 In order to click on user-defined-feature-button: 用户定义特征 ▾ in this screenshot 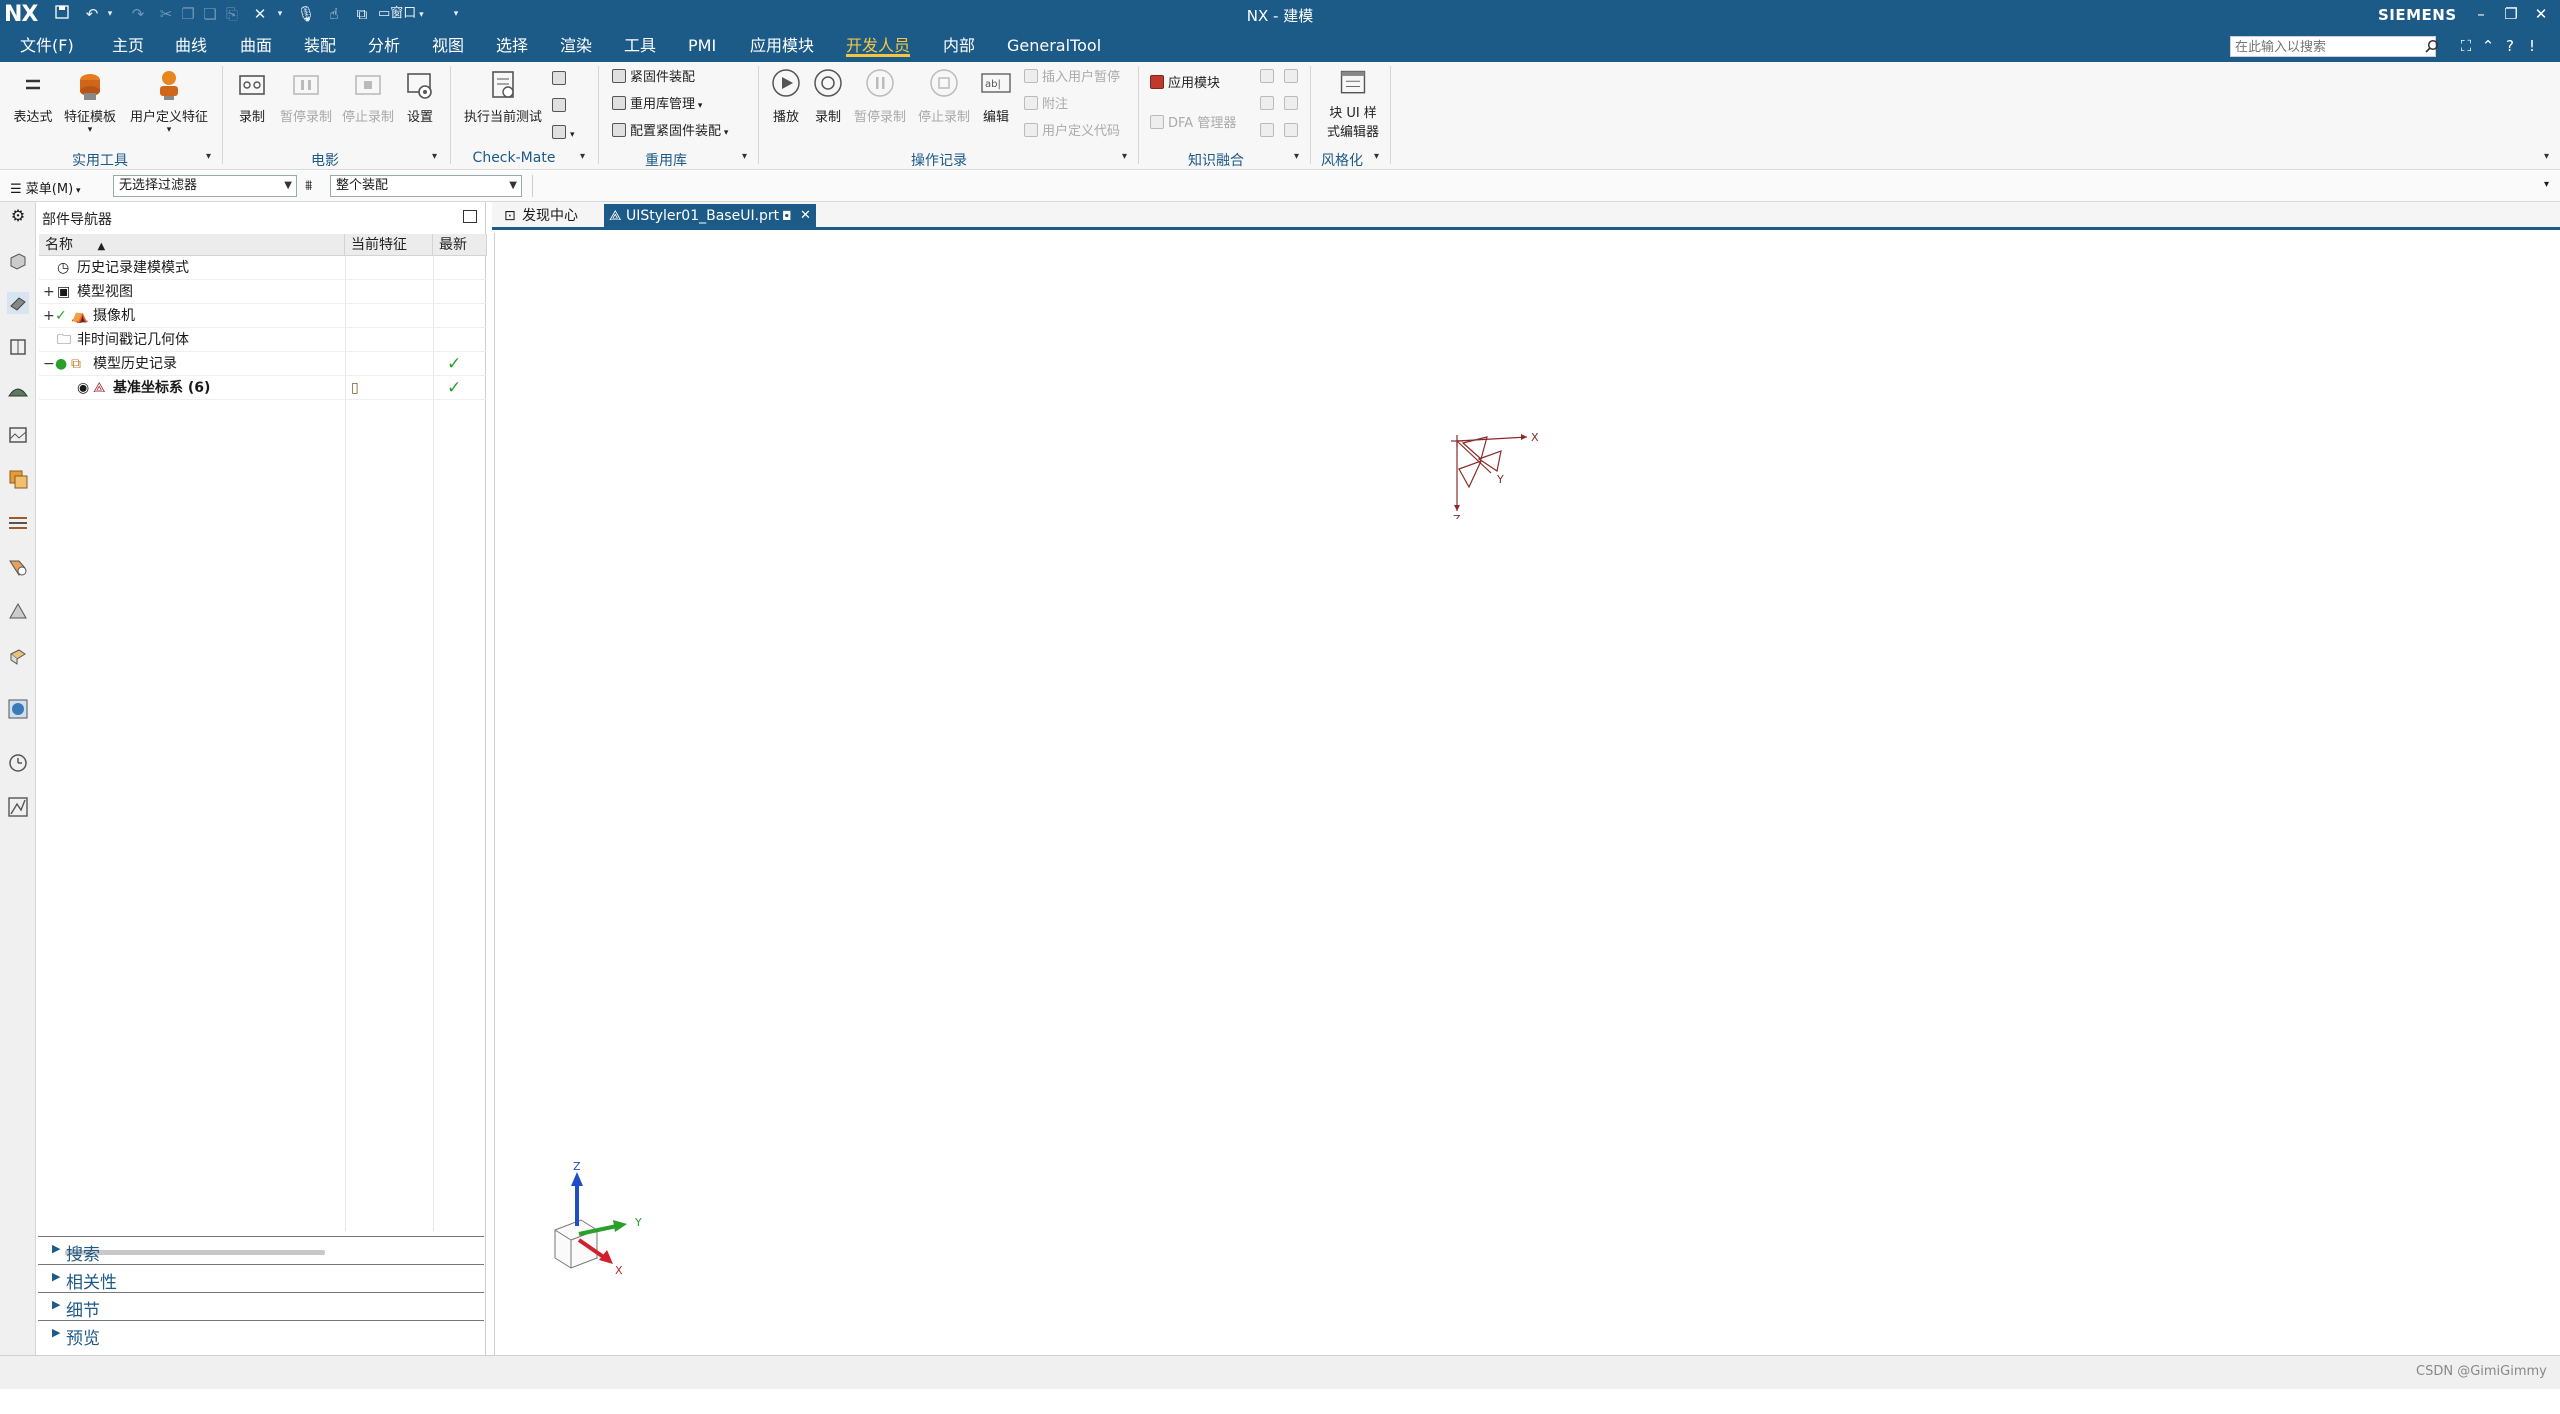, I will do `click(169, 101)`.